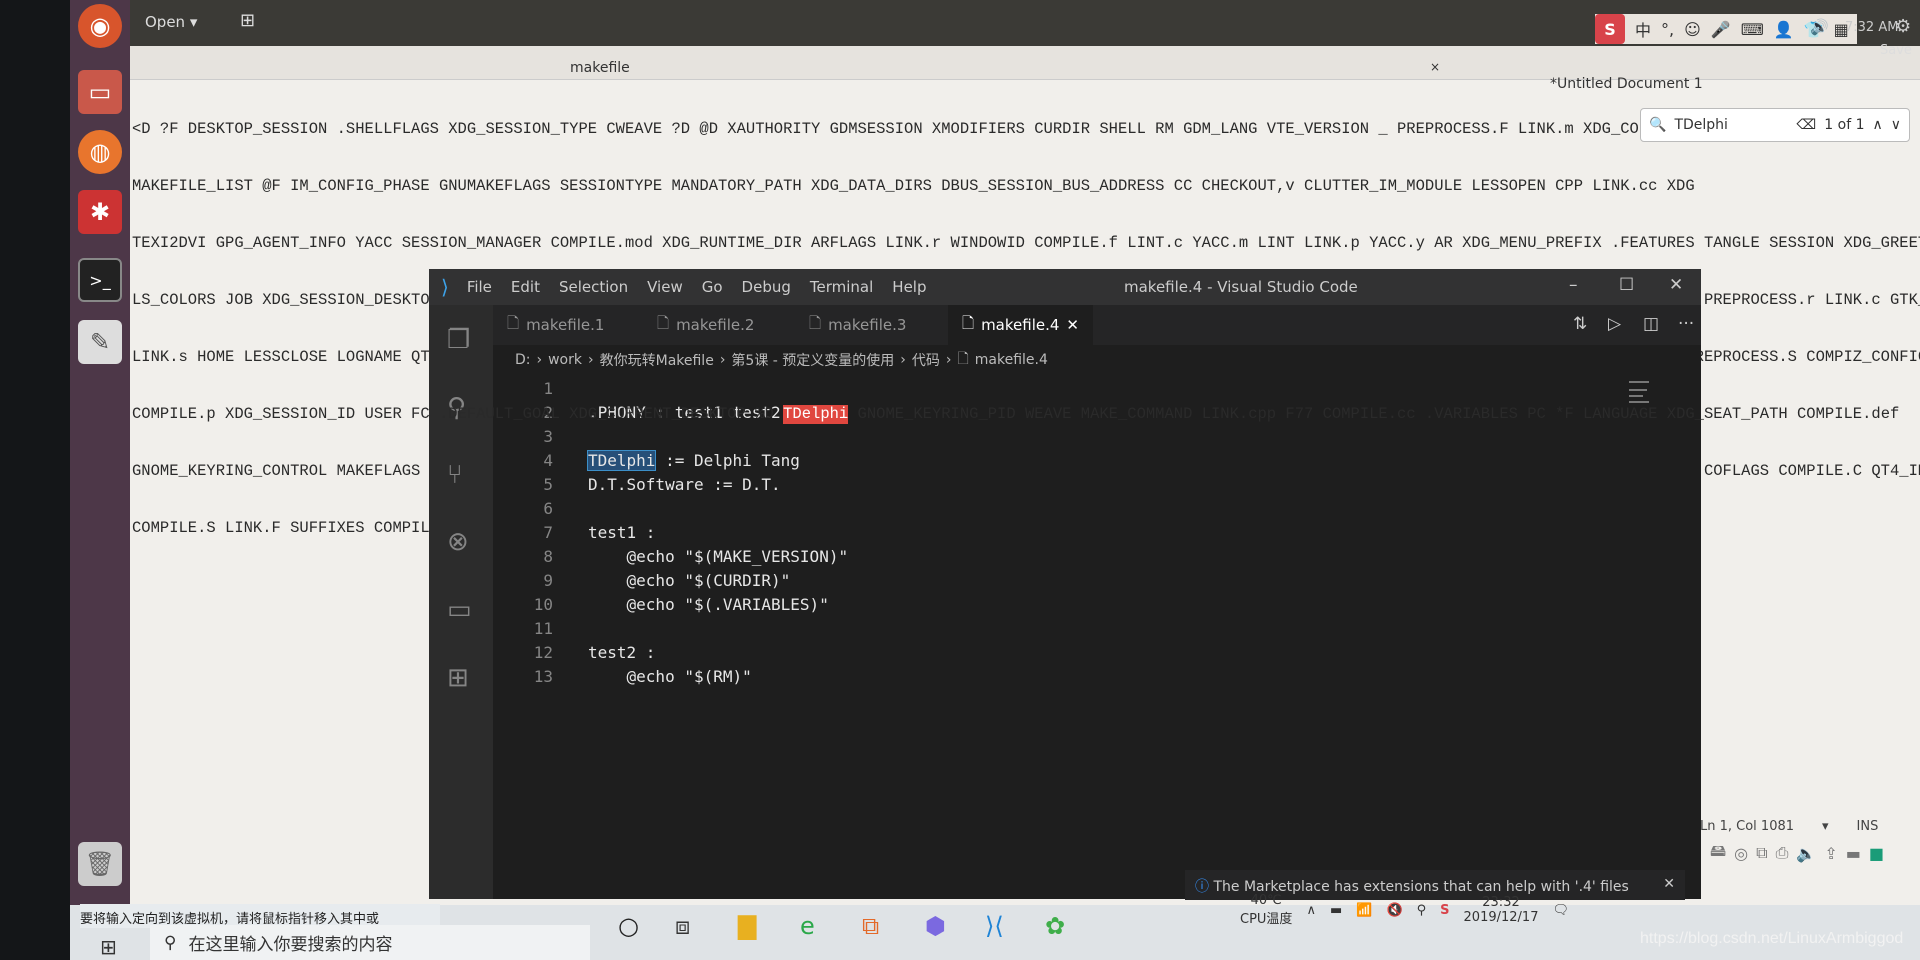 Image resolution: width=1920 pixels, height=960 pixels. What do you see at coordinates (1676, 285) in the screenshot?
I see `close-button: ✕` at bounding box center [1676, 285].